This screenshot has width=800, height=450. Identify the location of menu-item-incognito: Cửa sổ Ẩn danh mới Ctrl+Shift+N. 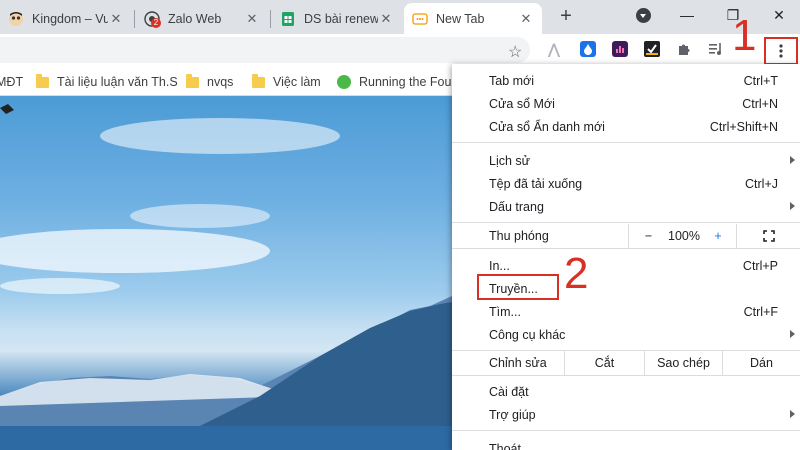
(626, 126).